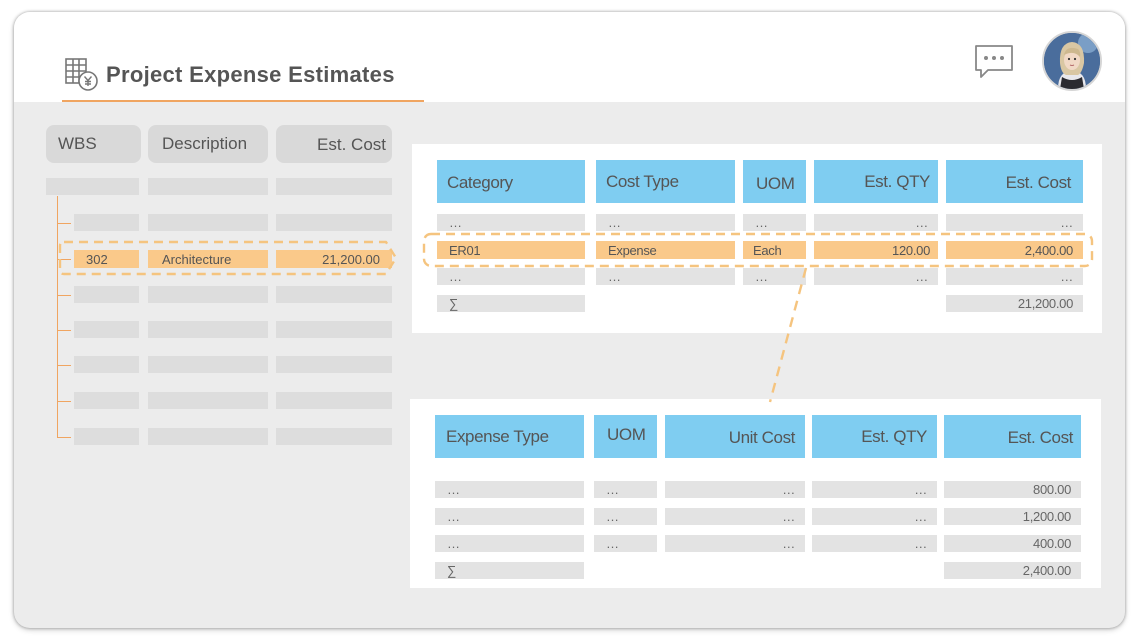 The width and height of the screenshot is (1140, 640). What do you see at coordinates (665, 181) in the screenshot?
I see `cost-type-column-header: Cost Type` at bounding box center [665, 181].